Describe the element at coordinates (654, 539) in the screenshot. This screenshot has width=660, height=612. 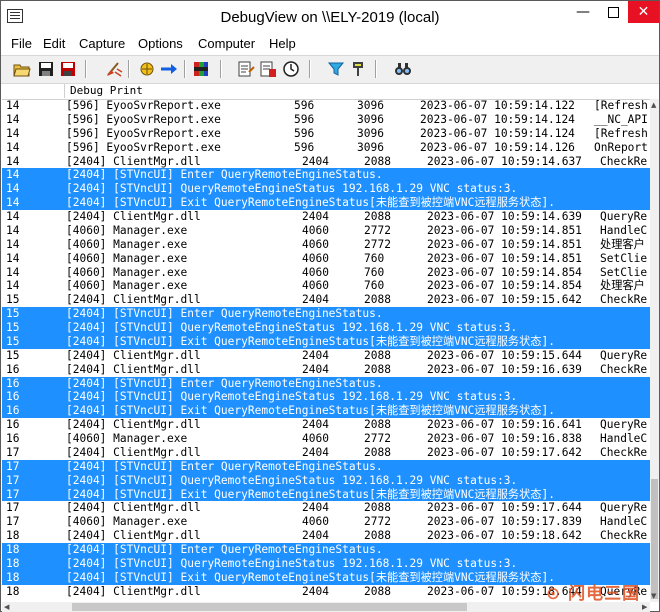
I see `vertical-scroll-thumb` at that location.